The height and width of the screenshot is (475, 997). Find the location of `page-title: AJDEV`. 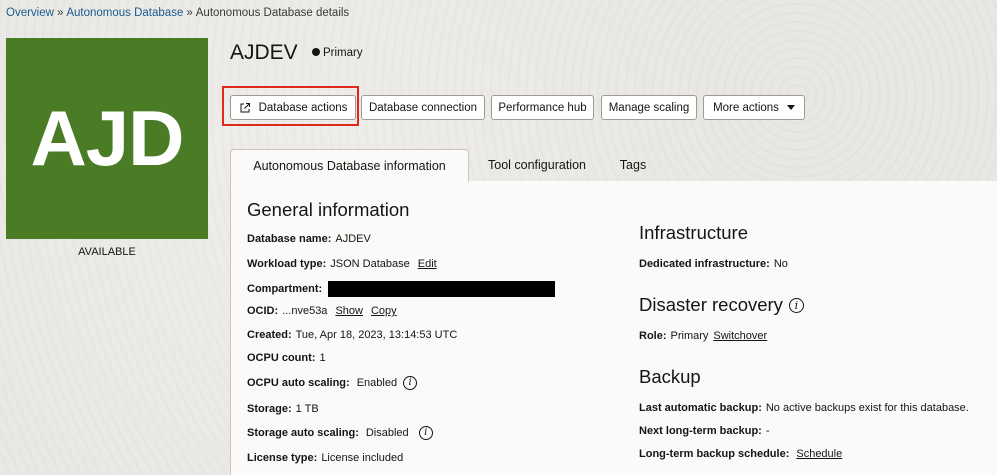

page-title: AJDEV is located at coordinates (264, 52).